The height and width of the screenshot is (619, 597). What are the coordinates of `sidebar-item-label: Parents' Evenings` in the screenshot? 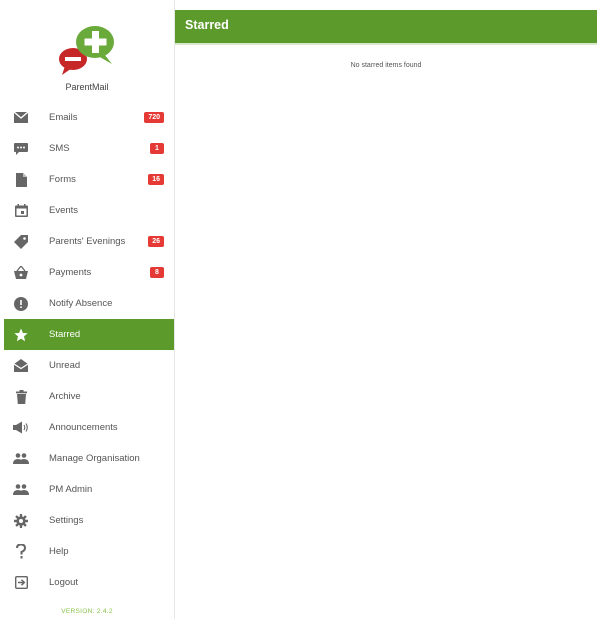 It's located at (87, 241).